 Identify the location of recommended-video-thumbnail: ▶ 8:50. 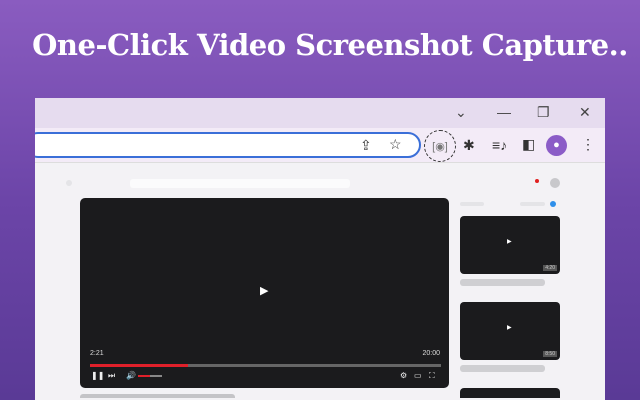
(510, 331).